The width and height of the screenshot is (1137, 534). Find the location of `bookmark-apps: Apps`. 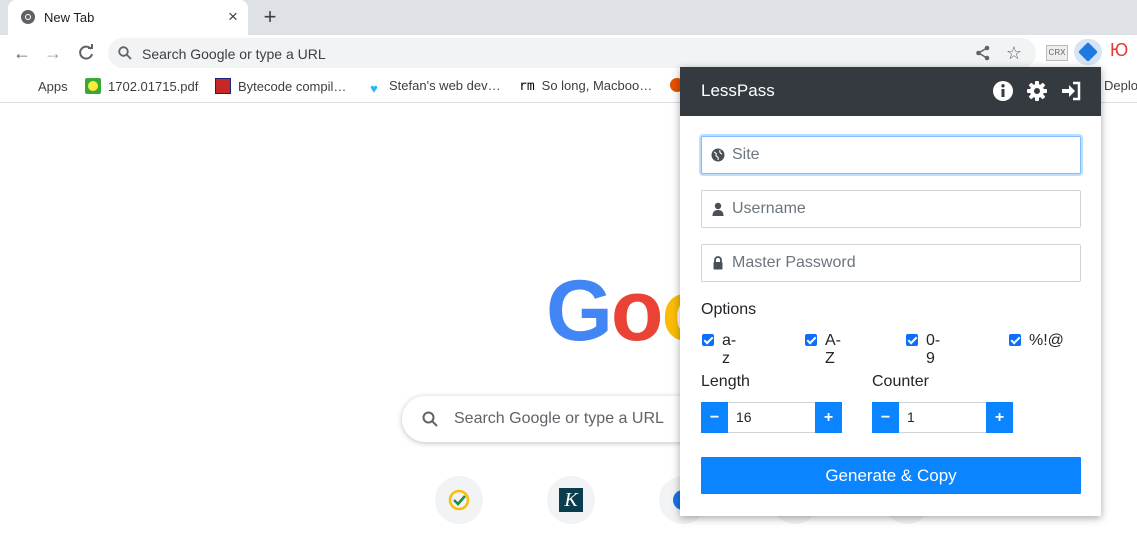

bookmark-apps: Apps is located at coordinates (41, 86).